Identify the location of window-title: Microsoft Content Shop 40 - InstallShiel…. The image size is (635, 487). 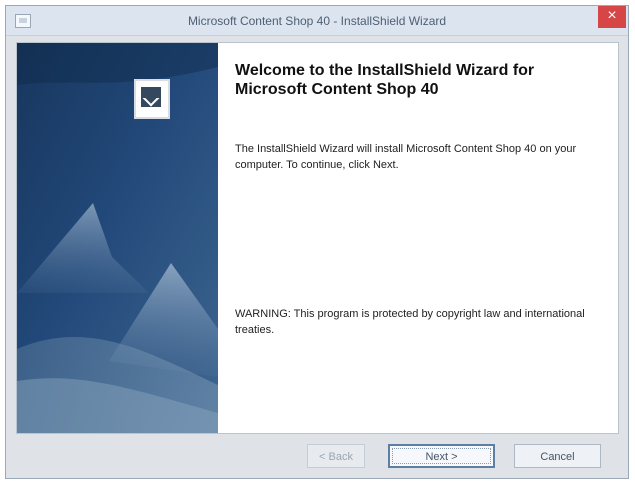
(317, 21).